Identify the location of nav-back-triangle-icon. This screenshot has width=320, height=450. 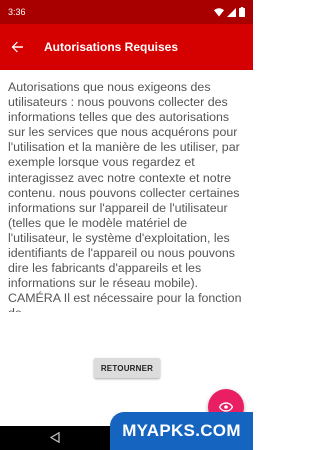
(55, 437).